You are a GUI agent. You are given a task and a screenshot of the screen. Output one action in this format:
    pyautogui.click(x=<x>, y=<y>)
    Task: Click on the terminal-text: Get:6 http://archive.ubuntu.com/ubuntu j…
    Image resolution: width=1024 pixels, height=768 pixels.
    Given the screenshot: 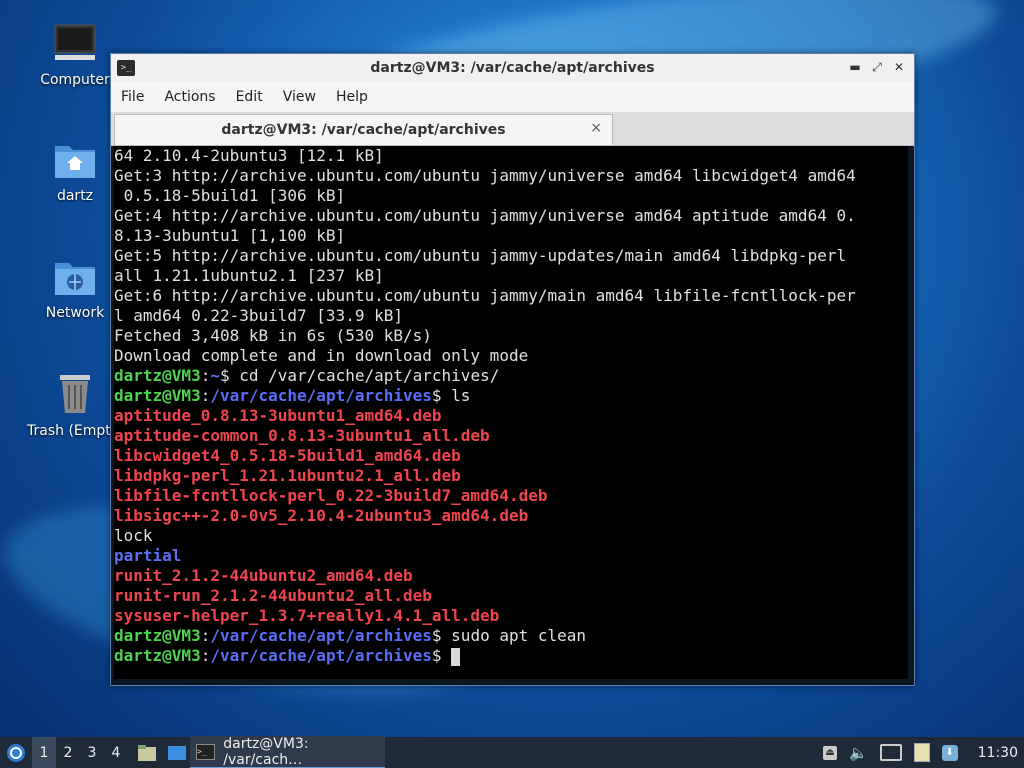 What is the action you would take?
    pyautogui.click(x=485, y=295)
    